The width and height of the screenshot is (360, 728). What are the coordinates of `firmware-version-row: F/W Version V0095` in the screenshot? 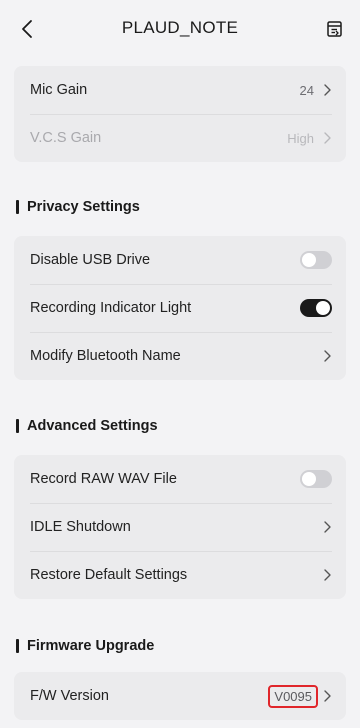 It's located at (180, 696).